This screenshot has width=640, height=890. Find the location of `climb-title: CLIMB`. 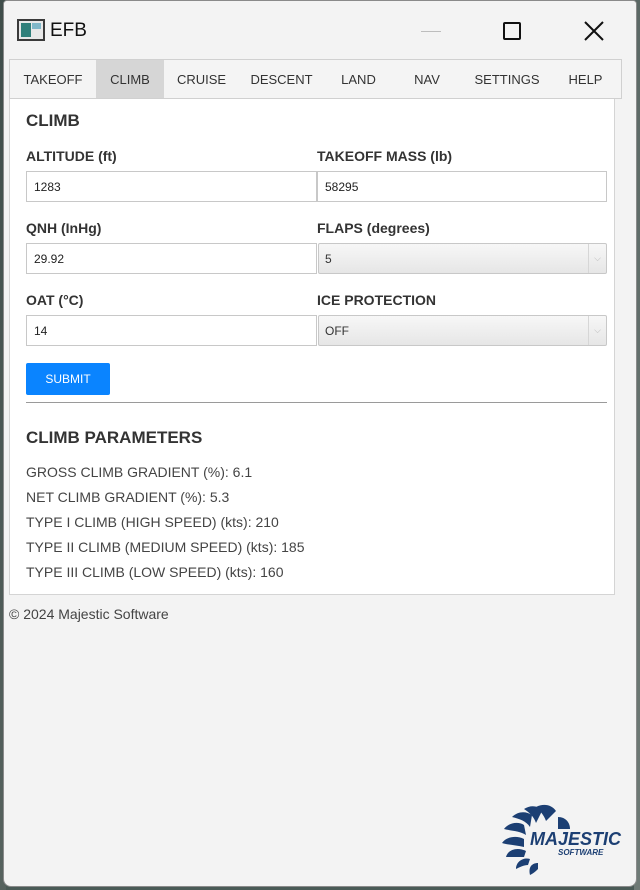

climb-title: CLIMB is located at coordinates (53, 120).